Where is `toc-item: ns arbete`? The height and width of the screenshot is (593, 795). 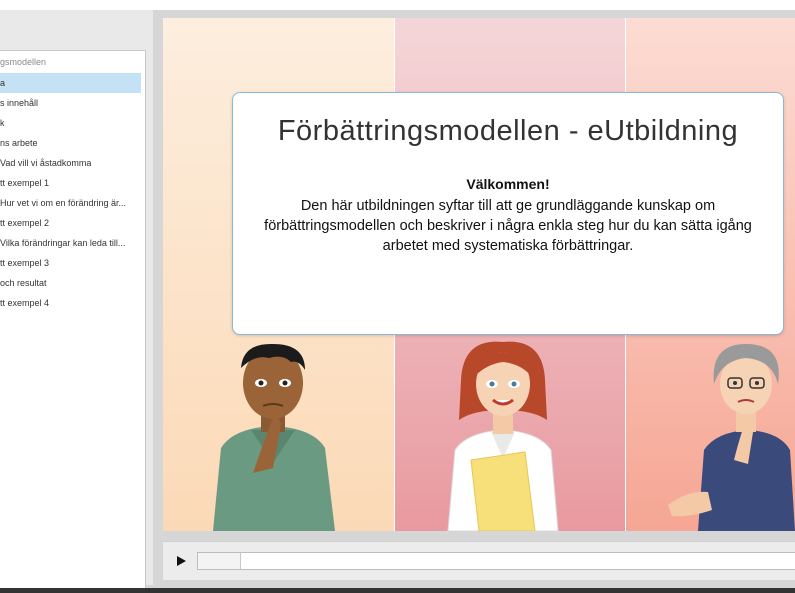 toc-item: ns arbete is located at coordinates (70, 143).